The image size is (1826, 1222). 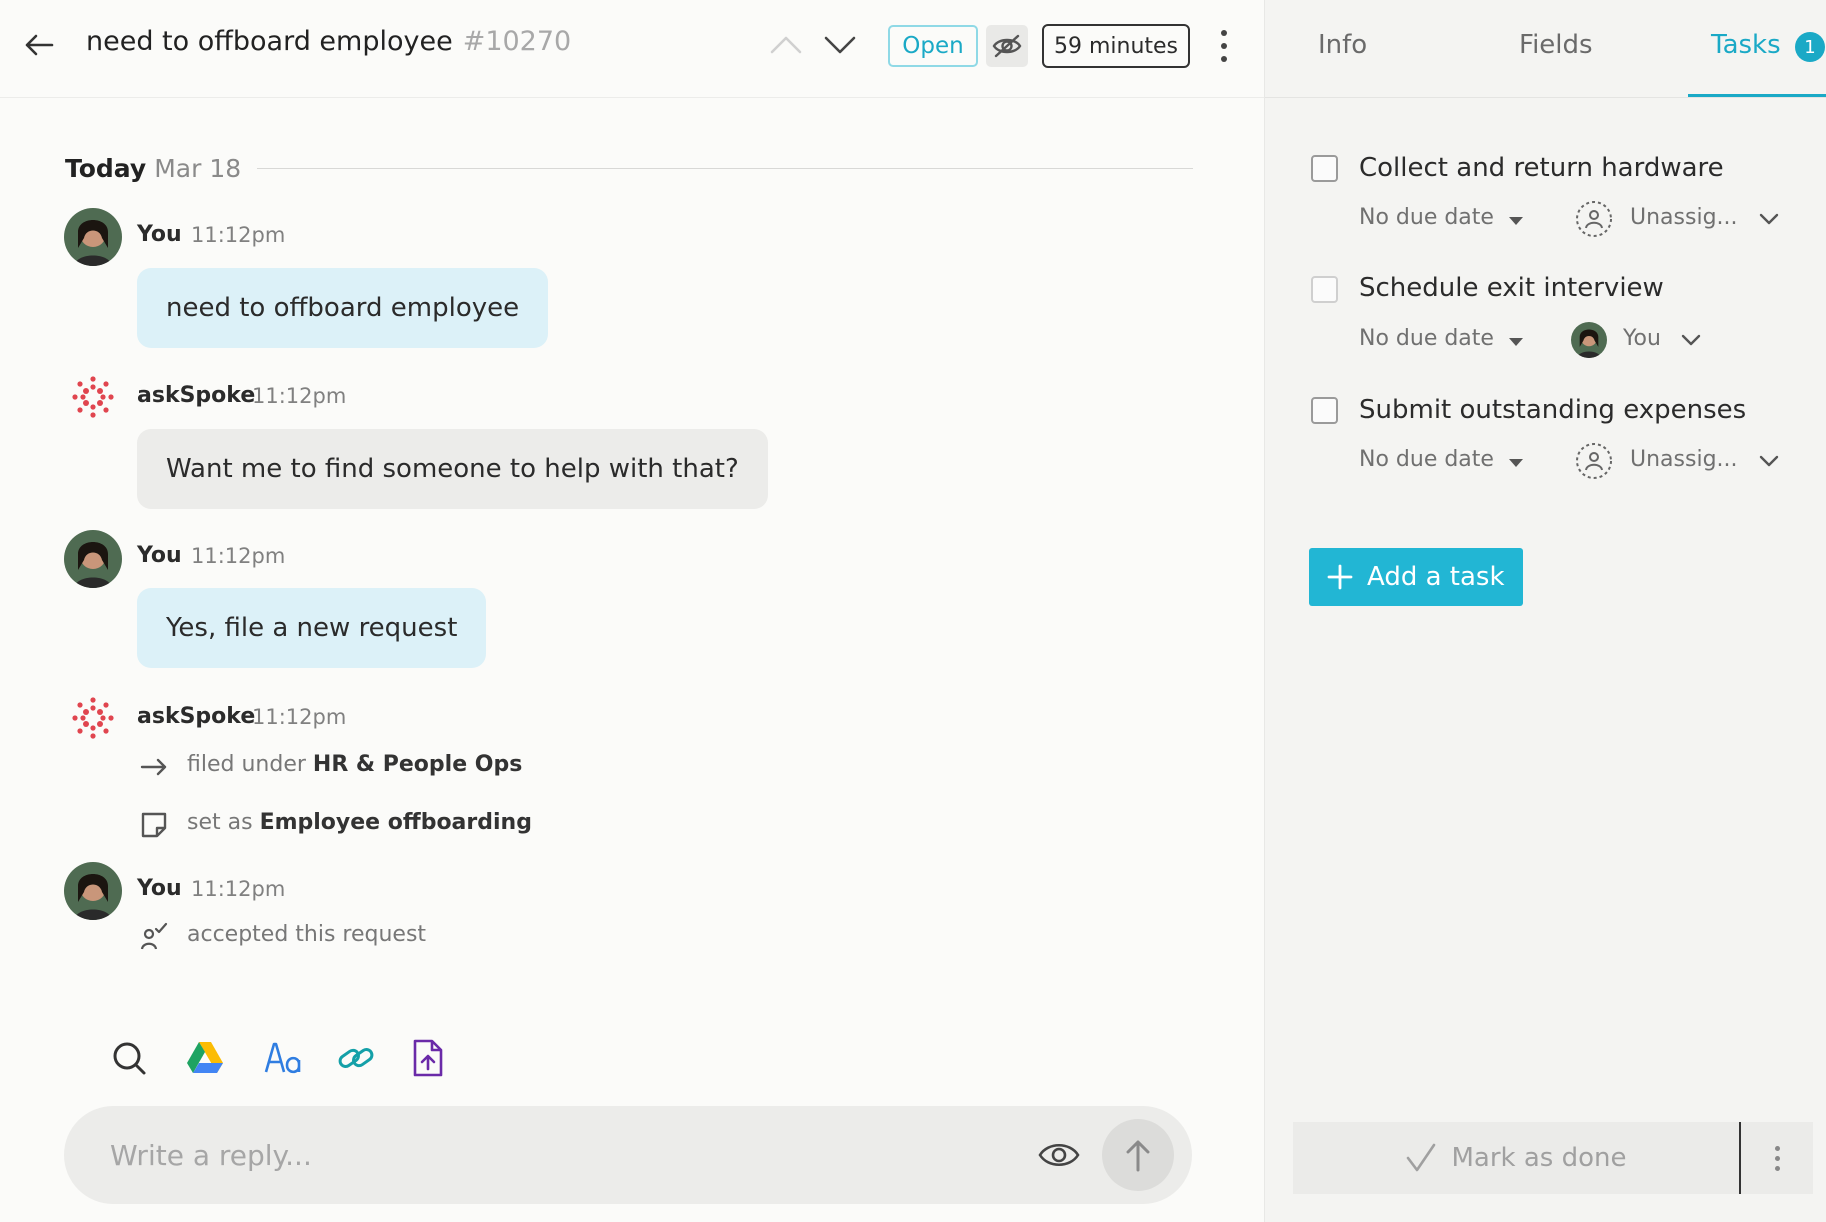 What do you see at coordinates (725, 168) in the screenshot?
I see `divider-line` at bounding box center [725, 168].